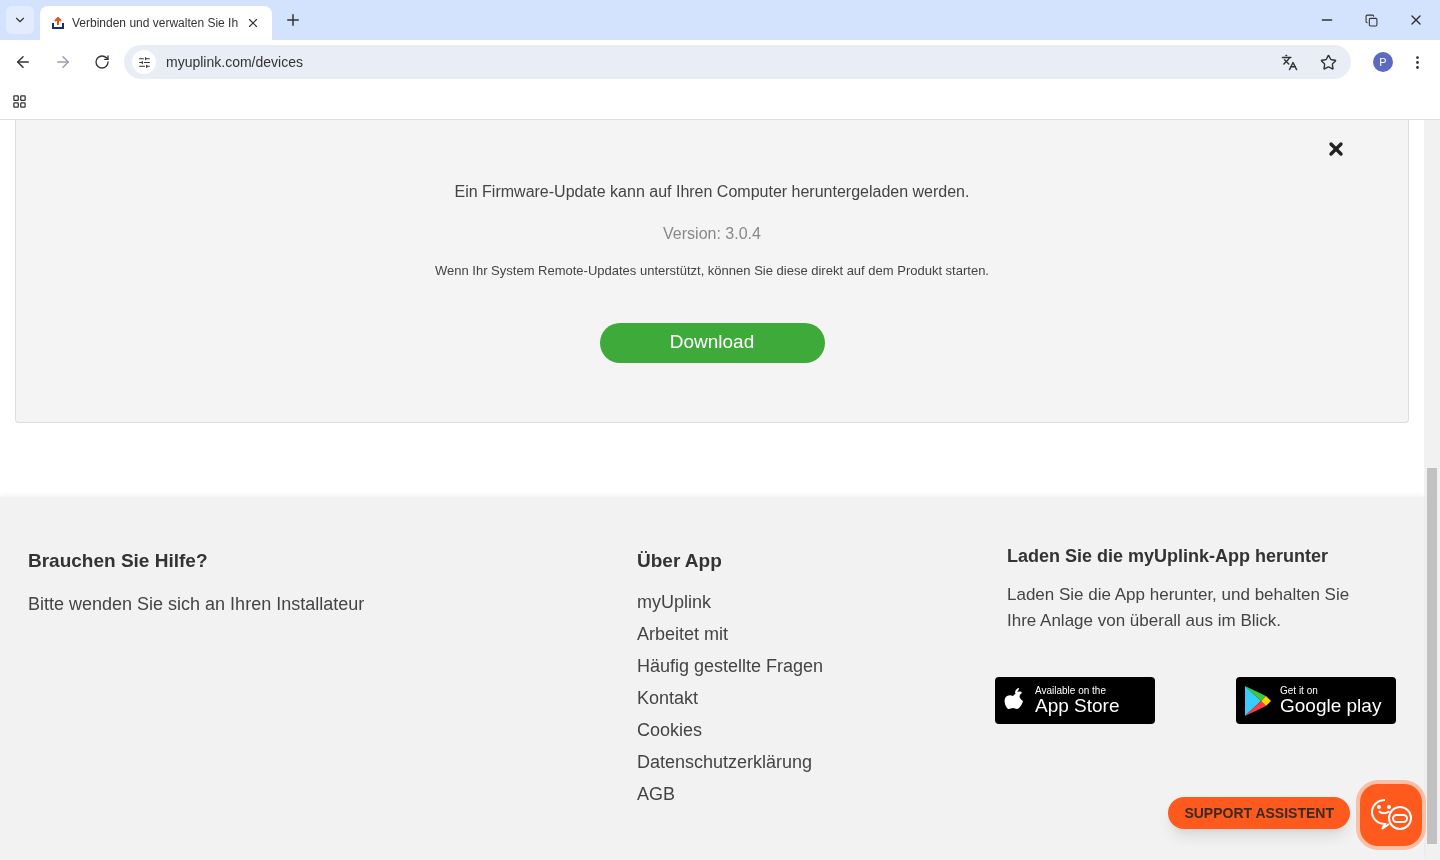 Image resolution: width=1440 pixels, height=860 pixels. I want to click on help-heading: Brauchen Sie Hilfe?, so click(118, 561).